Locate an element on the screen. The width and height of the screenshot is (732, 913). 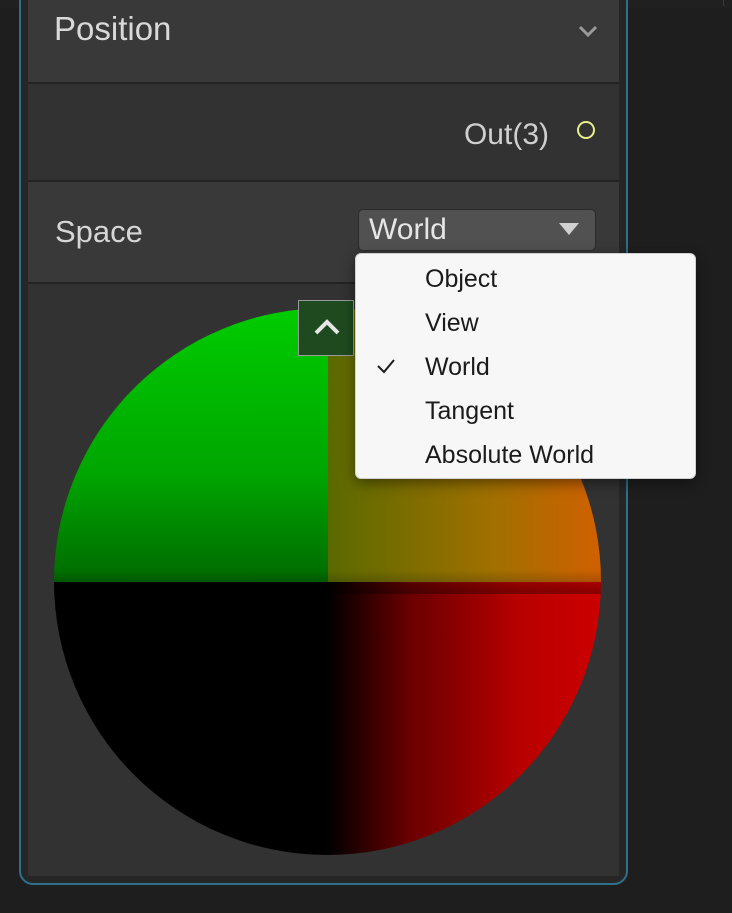
chevron-up-icon is located at coordinates (327, 327).